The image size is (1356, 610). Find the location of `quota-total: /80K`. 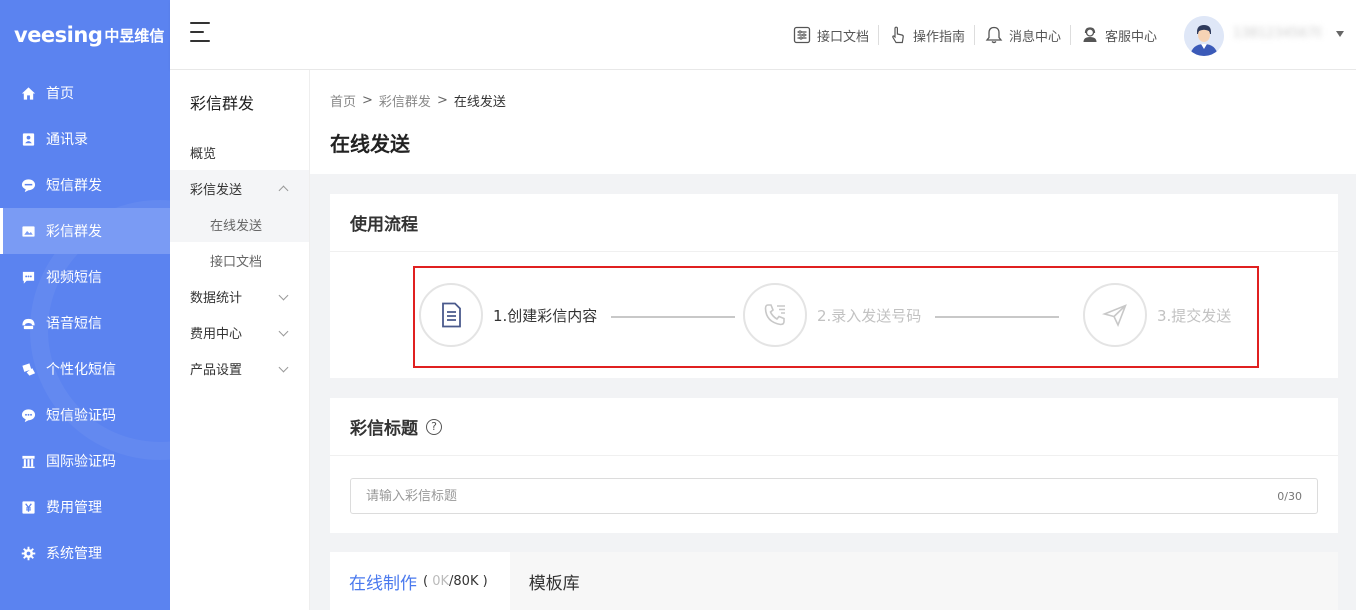

quota-total: /80K is located at coordinates (464, 581).